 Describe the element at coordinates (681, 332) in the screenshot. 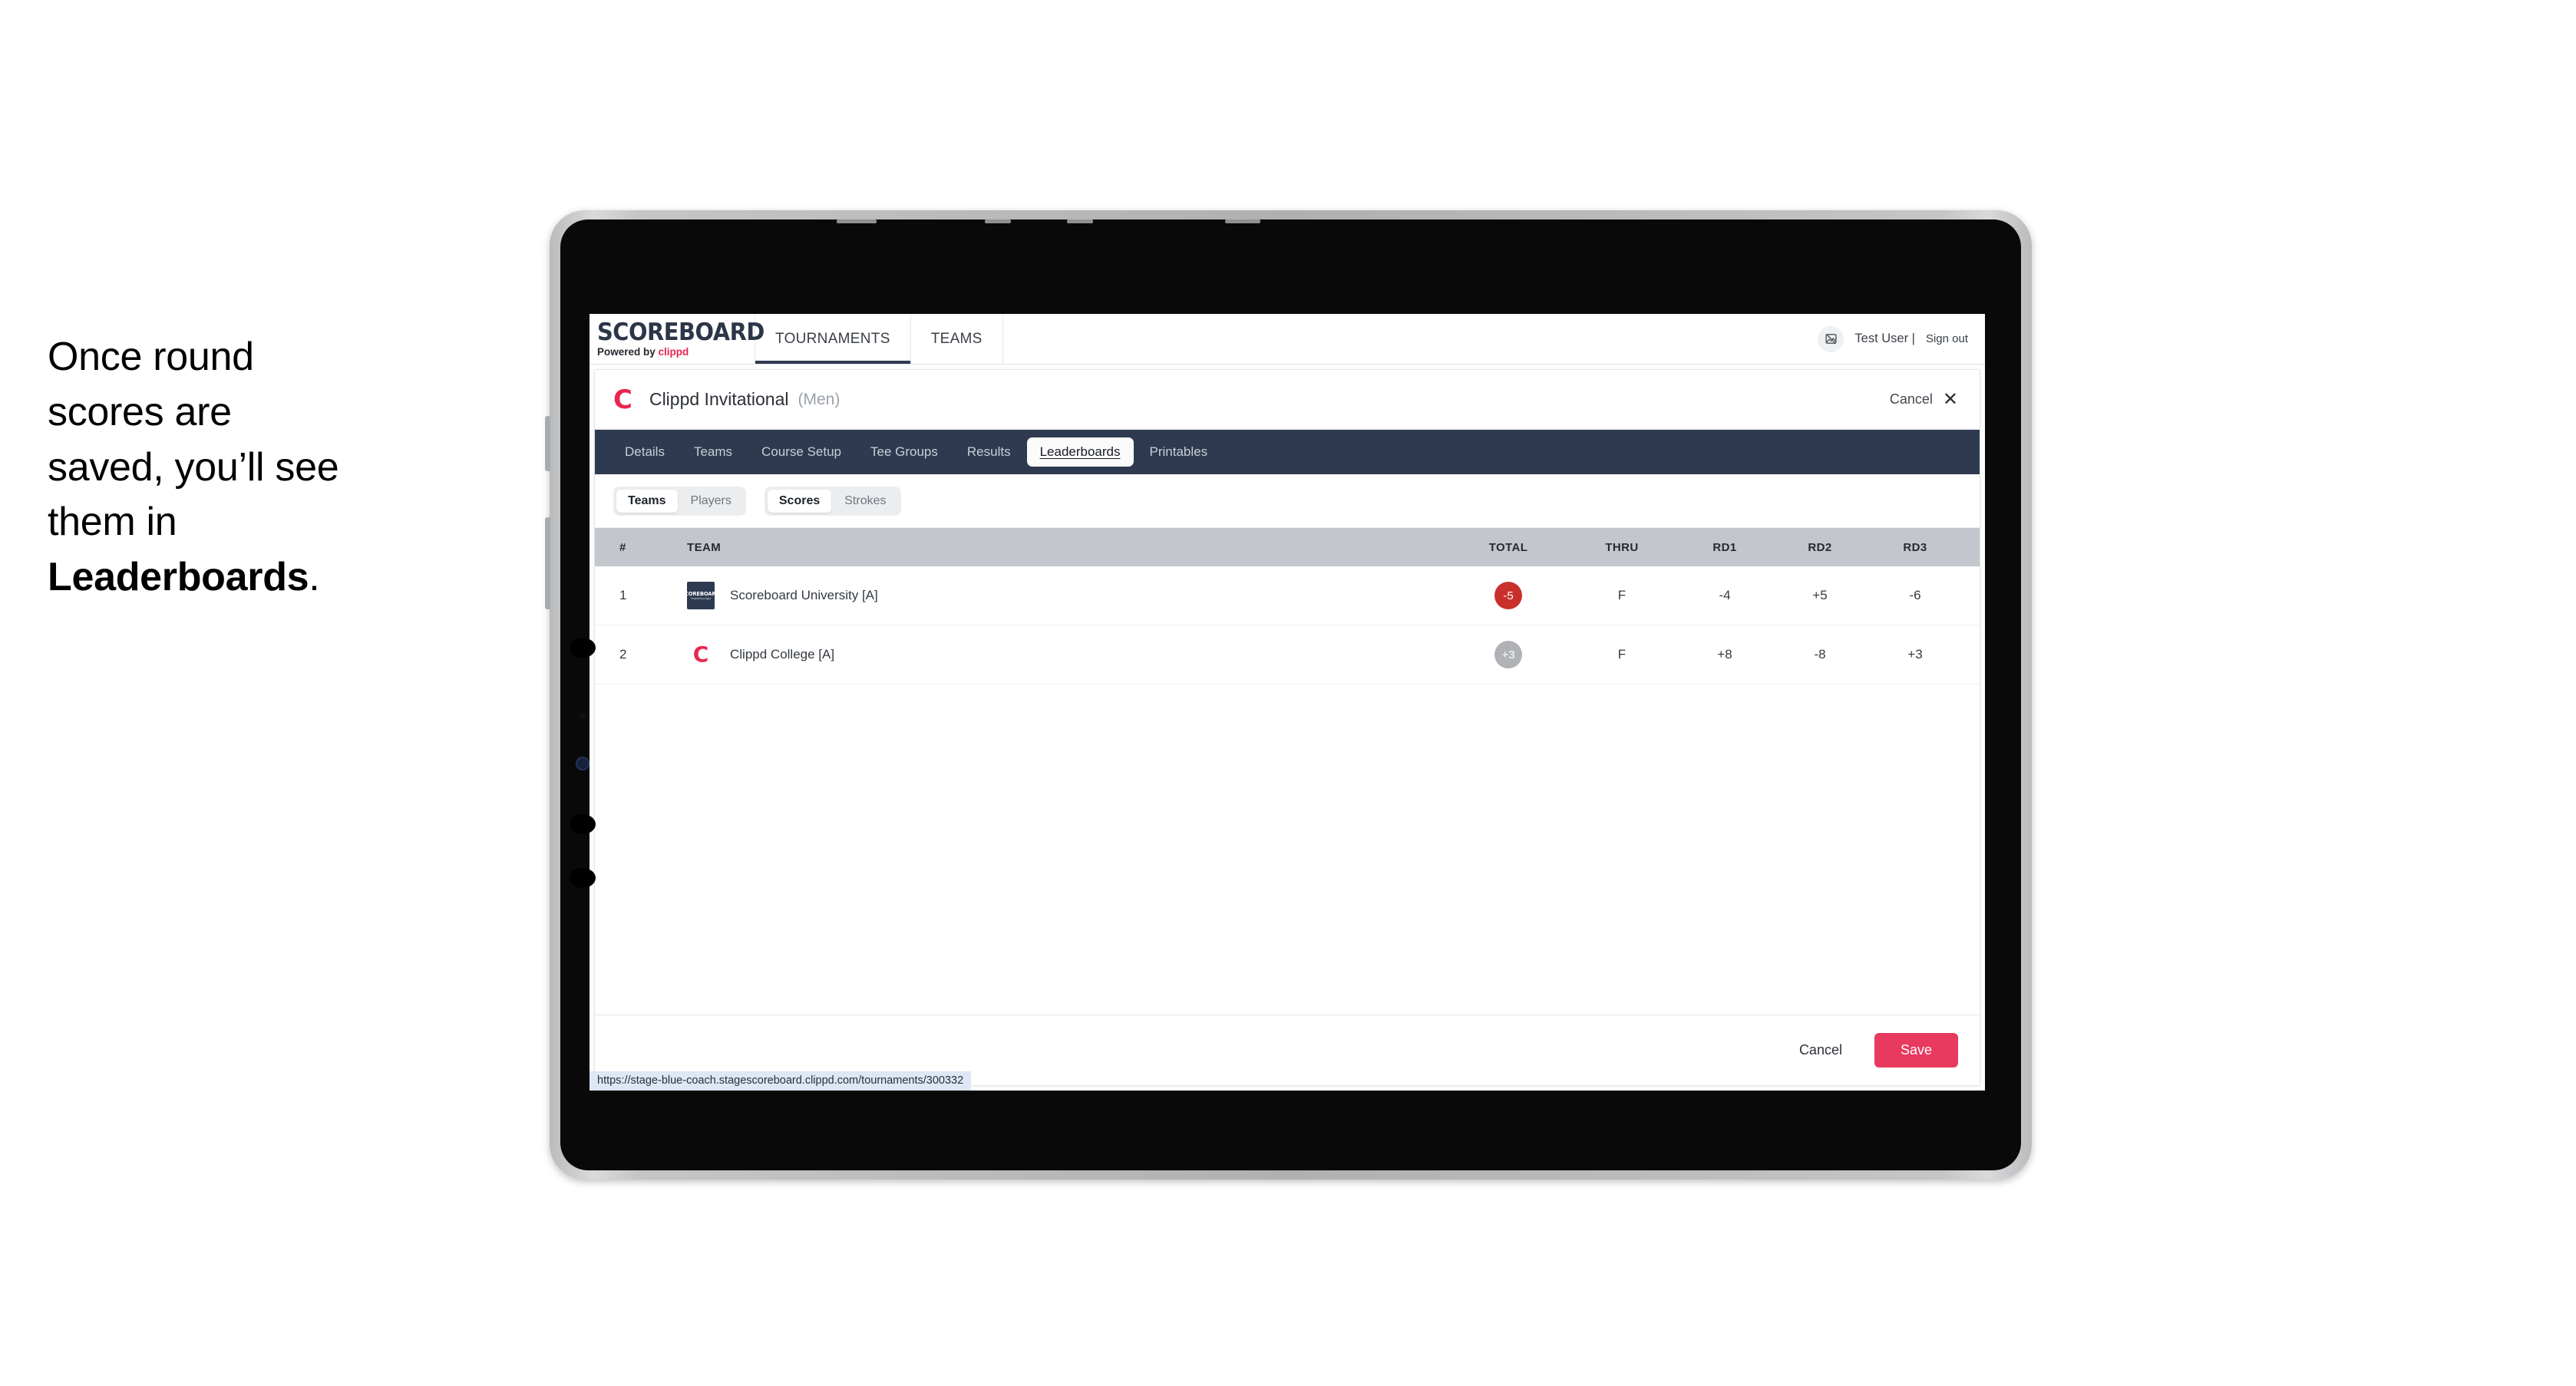

I see `logo-wordmark: SCOREBOARD` at that location.